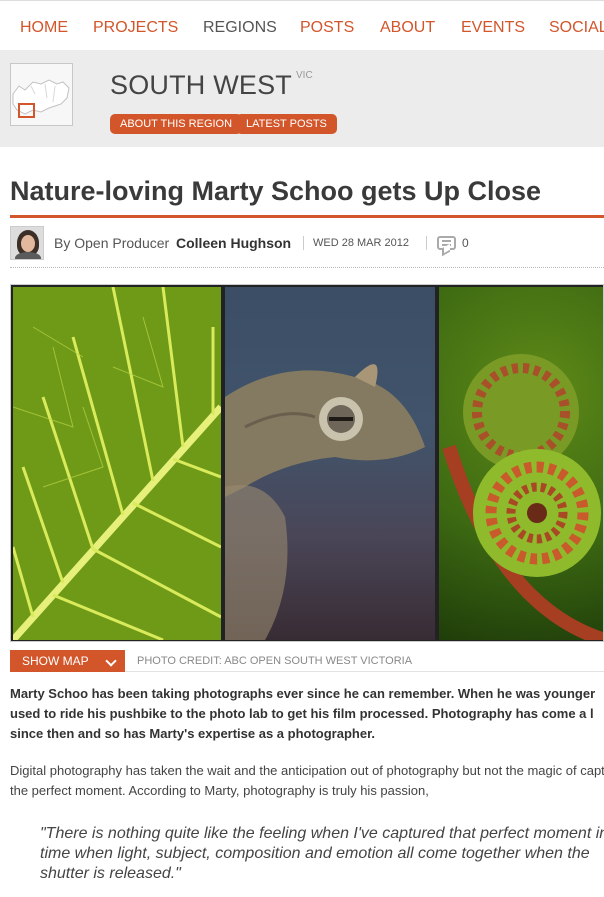  What do you see at coordinates (135, 28) in the screenshot?
I see `nav-item-projects: PROJECTS` at bounding box center [135, 28].